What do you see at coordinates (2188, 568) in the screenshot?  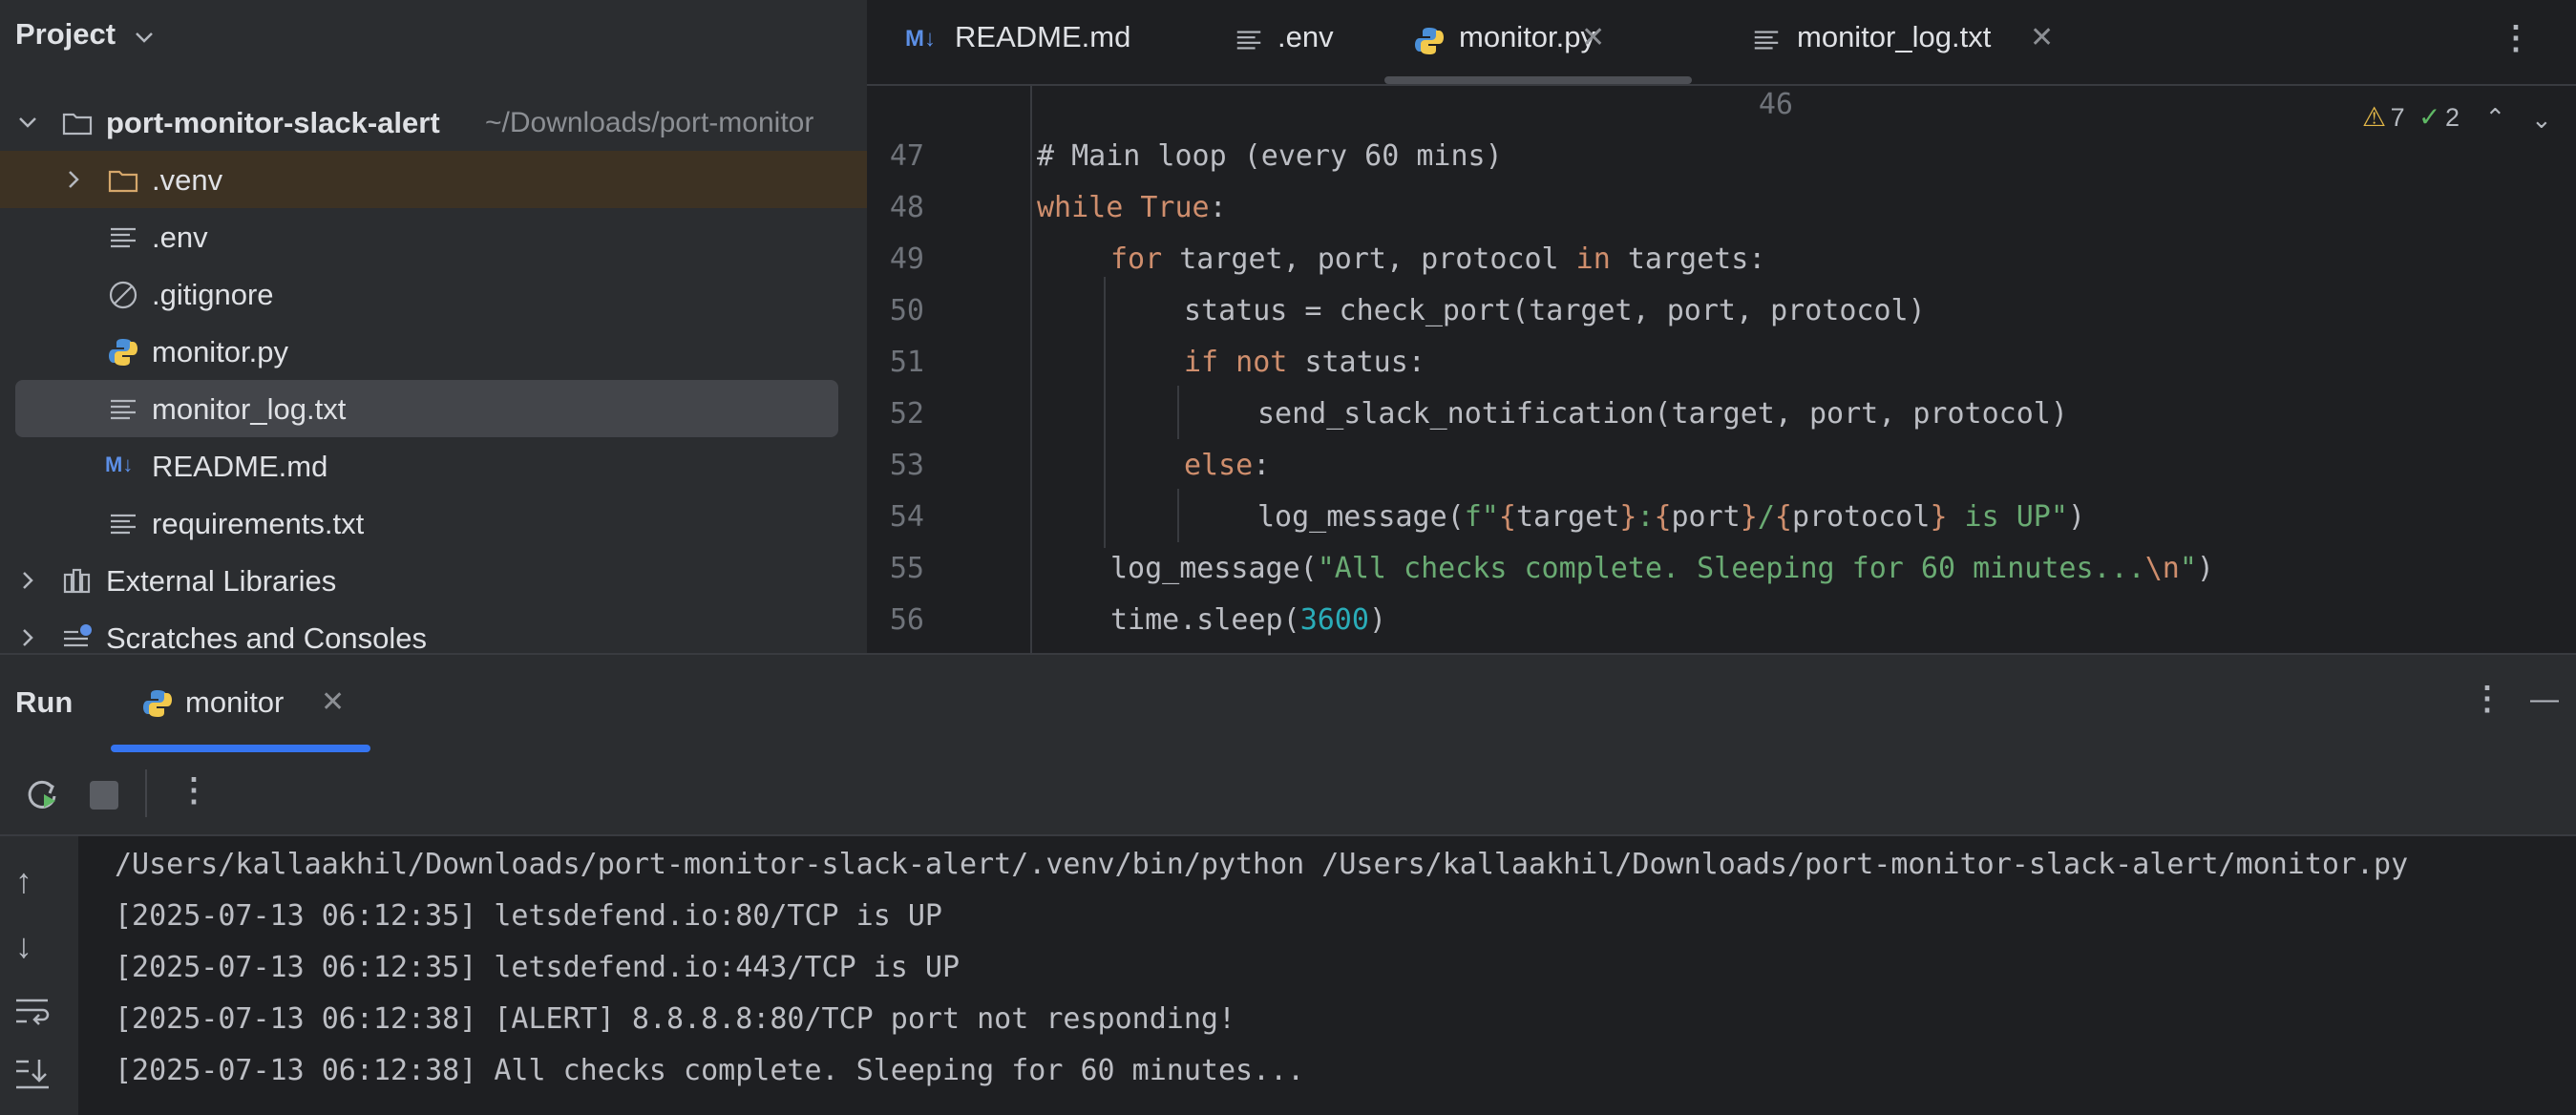 I see `string: "` at bounding box center [2188, 568].